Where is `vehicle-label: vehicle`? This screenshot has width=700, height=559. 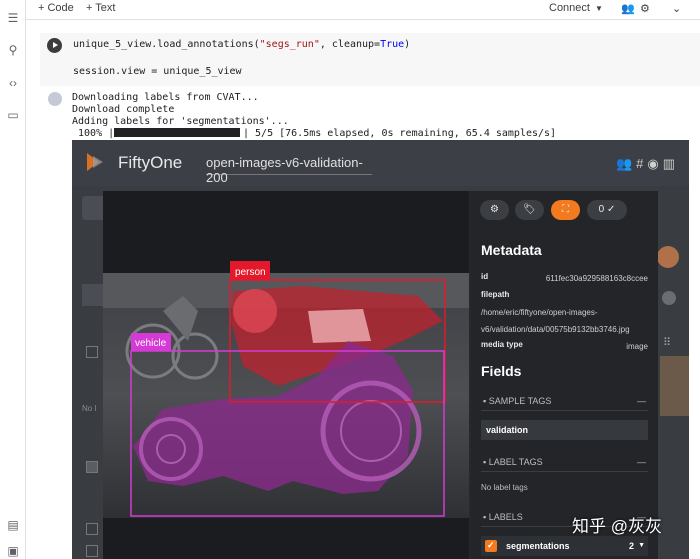 vehicle-label: vehicle is located at coordinates (151, 343).